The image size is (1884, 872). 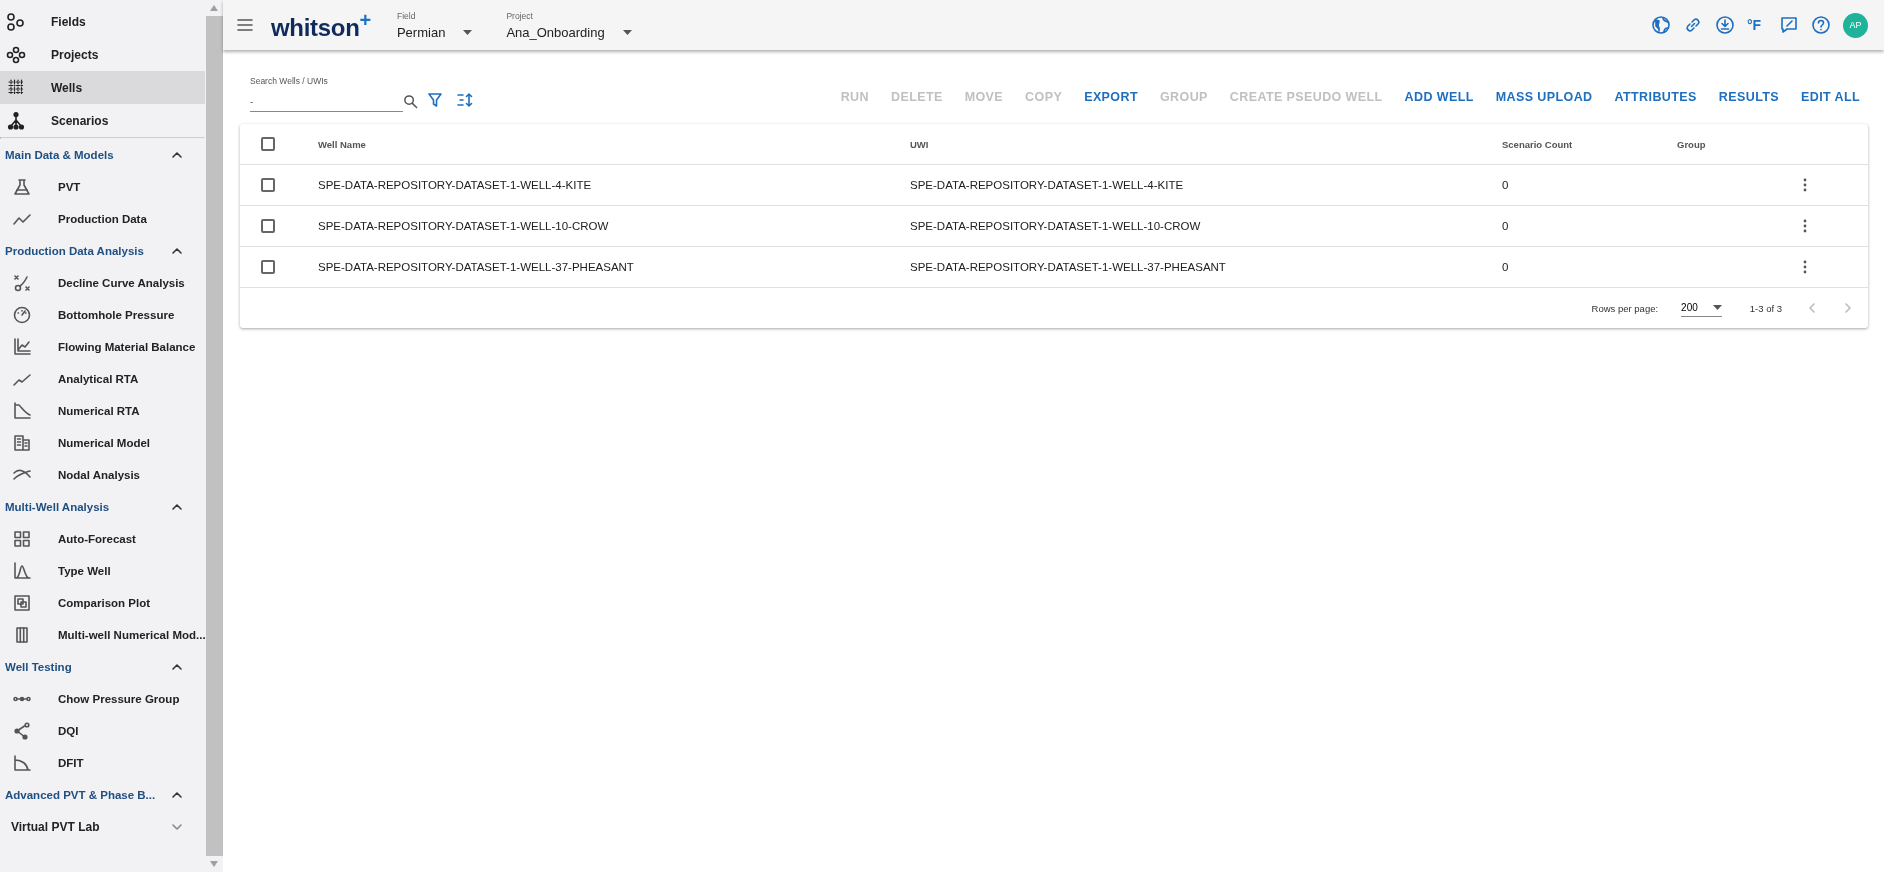 I want to click on overlap-squares-icon, so click(x=22, y=603).